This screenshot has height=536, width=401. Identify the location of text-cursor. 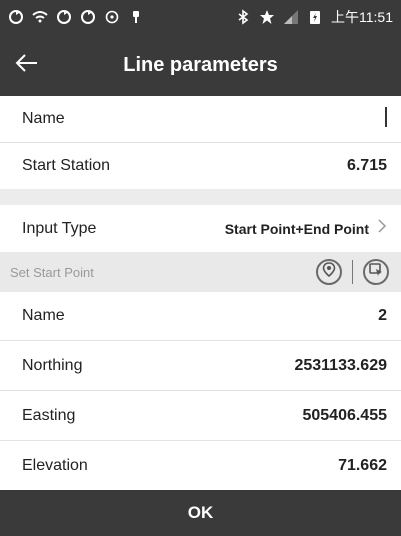
(386, 116).